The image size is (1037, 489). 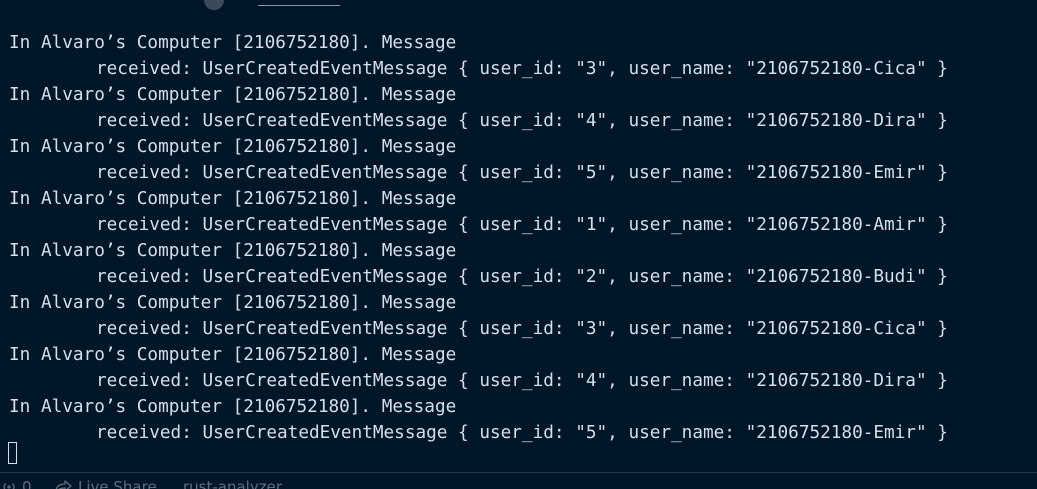 I want to click on rust-analyzer-status: rust-analyzer, so click(x=232, y=484).